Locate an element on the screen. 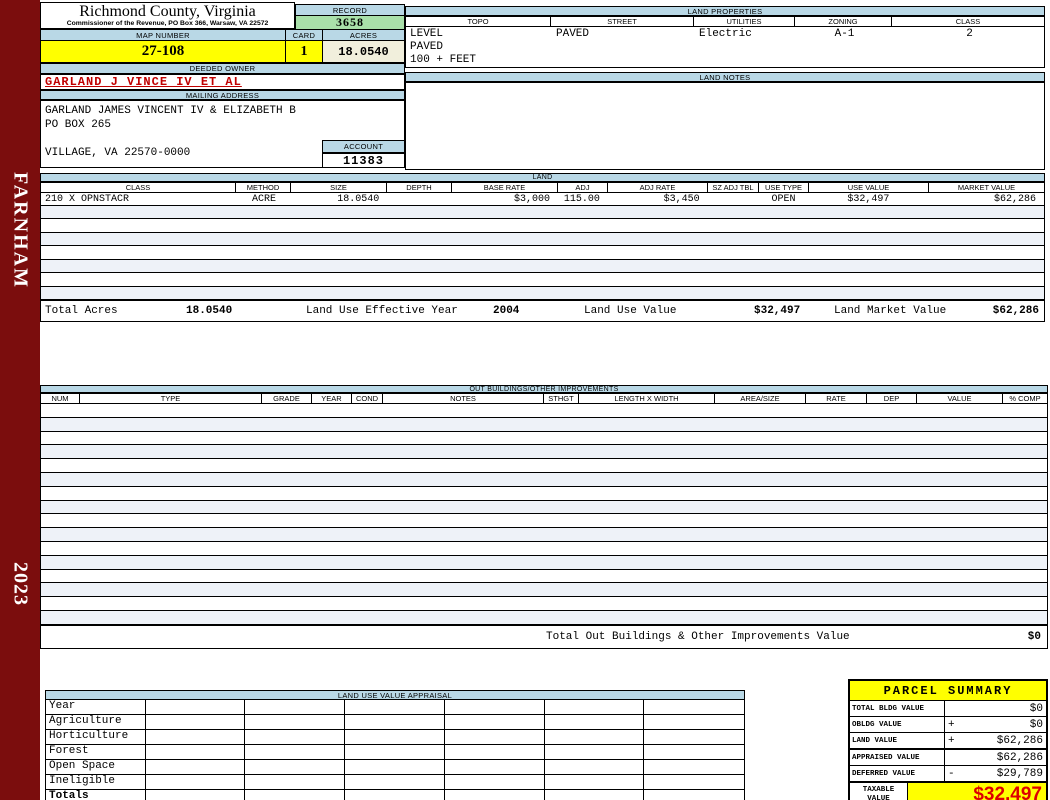  land-use-appraisal-row: Agriculture is located at coordinates (395, 722).